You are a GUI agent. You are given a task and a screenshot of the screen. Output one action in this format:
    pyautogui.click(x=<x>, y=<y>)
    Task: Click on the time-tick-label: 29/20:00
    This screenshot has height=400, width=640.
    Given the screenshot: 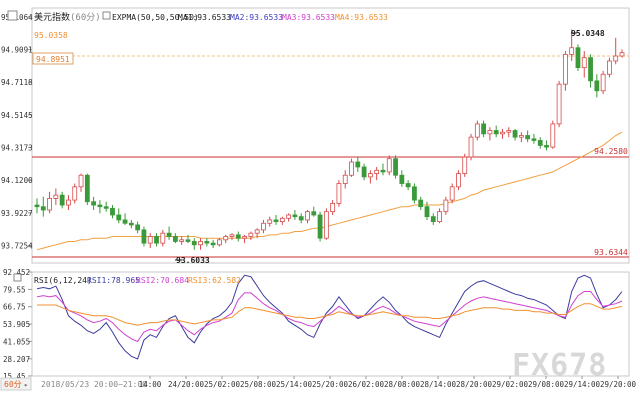 What is the action you would take?
    pyautogui.click(x=618, y=384)
    